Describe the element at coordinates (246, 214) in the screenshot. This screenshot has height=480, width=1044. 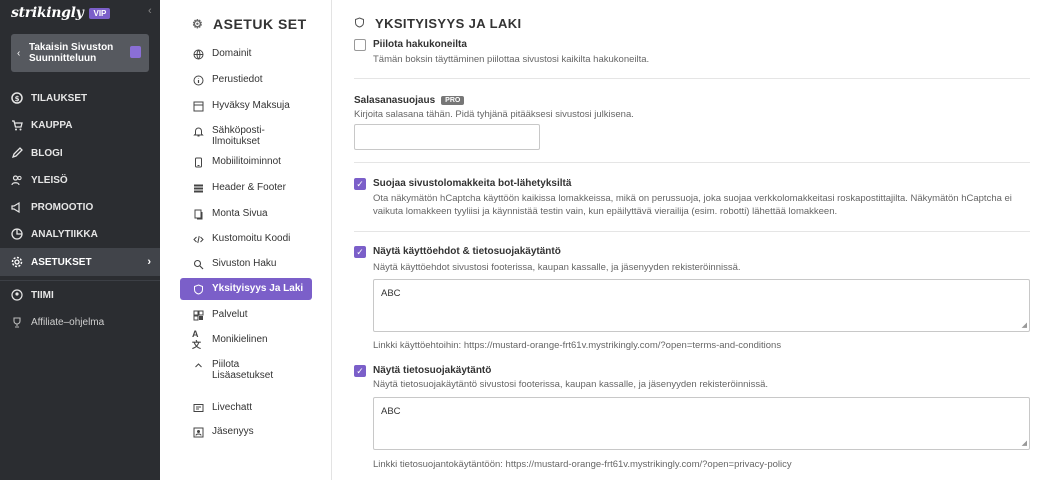
I see `settings-item-multiple-pages: Monta Sivua` at that location.